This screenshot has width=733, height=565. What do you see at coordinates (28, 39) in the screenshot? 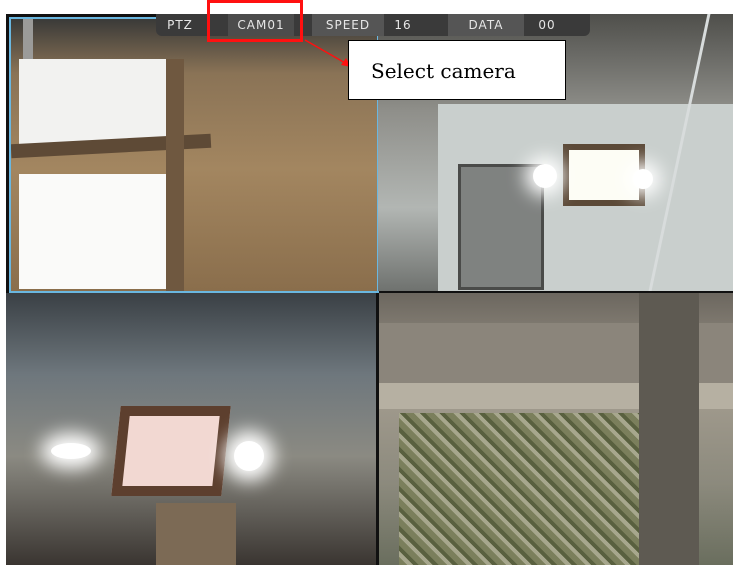
I see `scene-pole` at bounding box center [28, 39].